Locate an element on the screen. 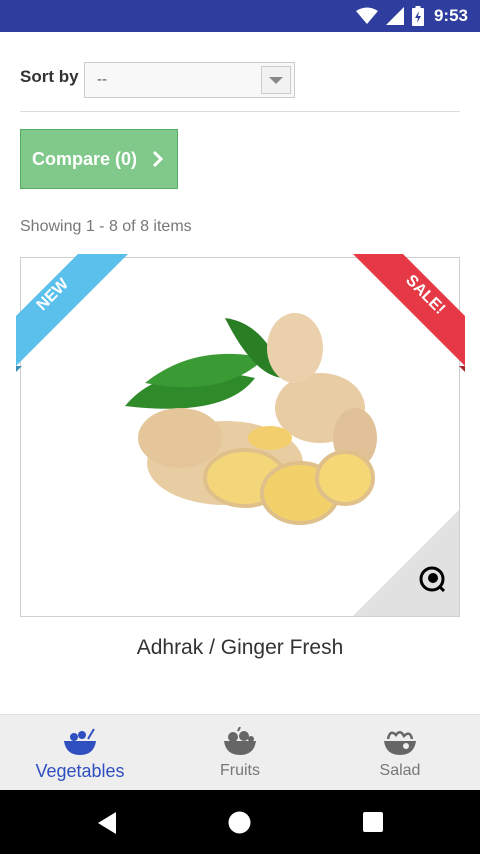  quick-view-eye-icon is located at coordinates (432, 579).